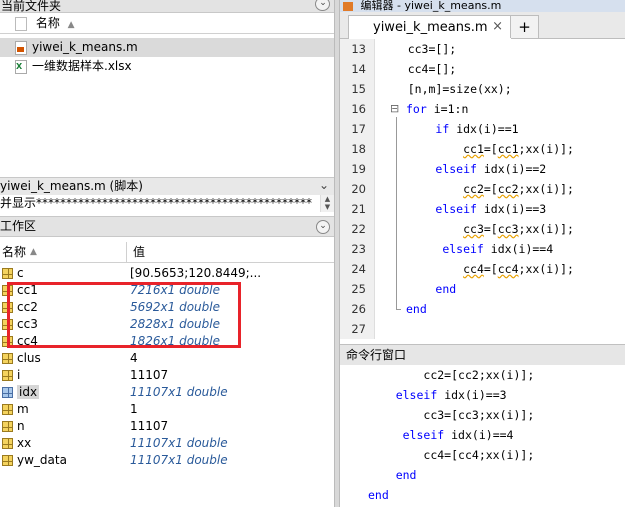 This screenshot has width=625, height=507. I want to click on code-line: 15 [n,m]=size(xx);, so click(482, 89).